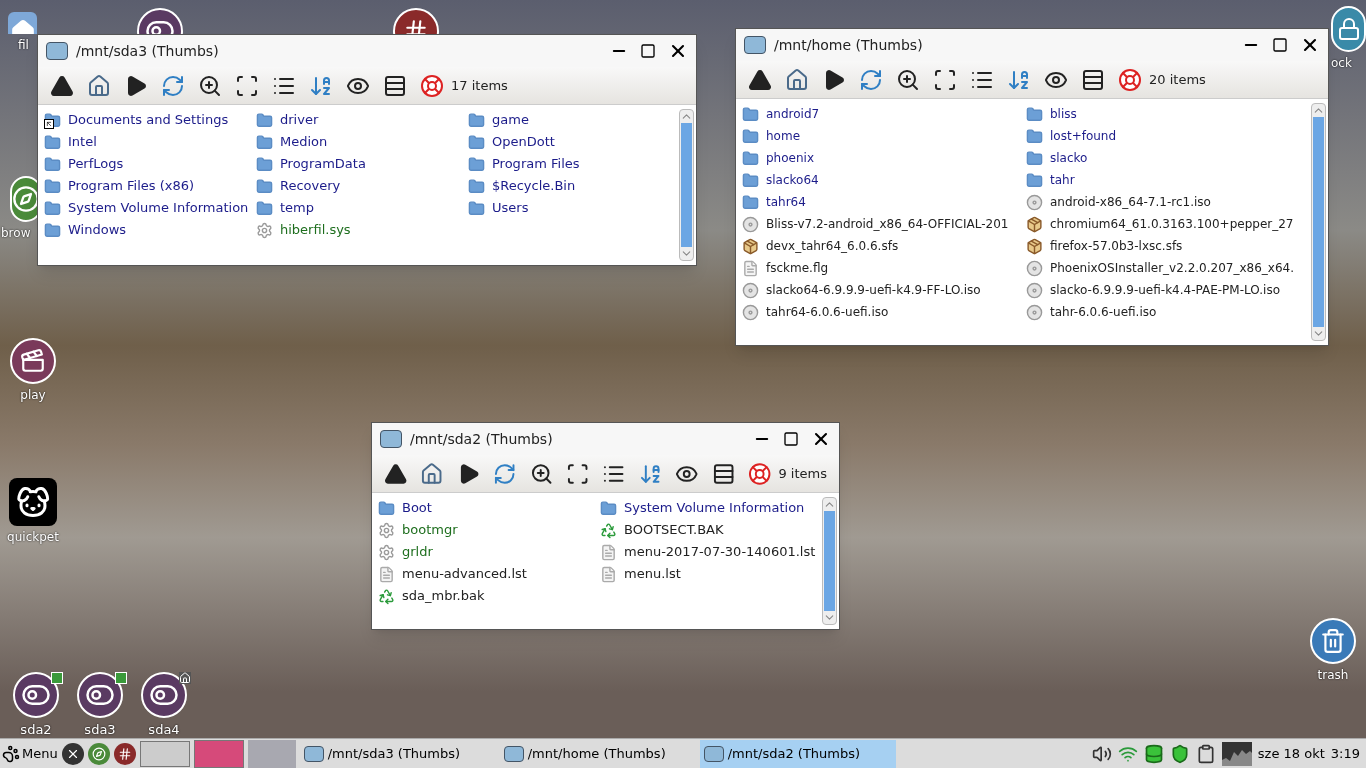 The height and width of the screenshot is (768, 1366). What do you see at coordinates (30, 753) in the screenshot?
I see `menu-button: Menu` at bounding box center [30, 753].